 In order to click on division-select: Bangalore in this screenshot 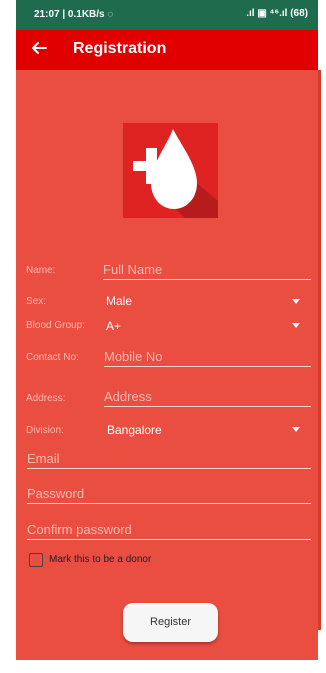, I will do `click(134, 430)`.